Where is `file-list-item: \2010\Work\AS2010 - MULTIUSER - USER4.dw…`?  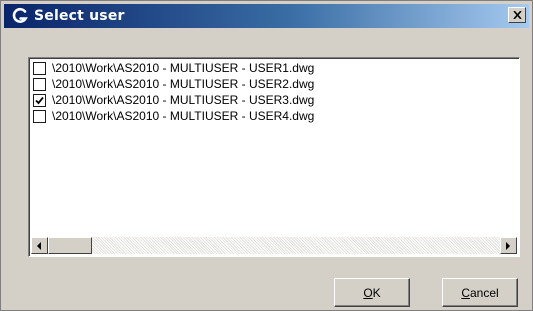 file-list-item: \2010\Work\AS2010 - MULTIUSER - USER4.dw… is located at coordinates (173, 116).